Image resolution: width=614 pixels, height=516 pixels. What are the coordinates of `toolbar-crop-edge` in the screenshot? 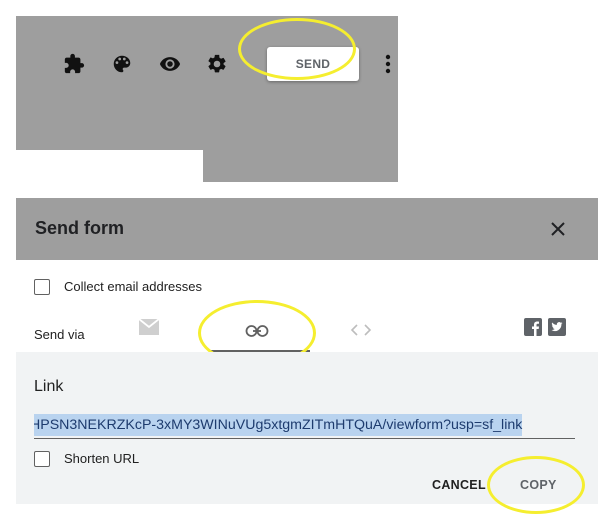 It's located at (109, 170).